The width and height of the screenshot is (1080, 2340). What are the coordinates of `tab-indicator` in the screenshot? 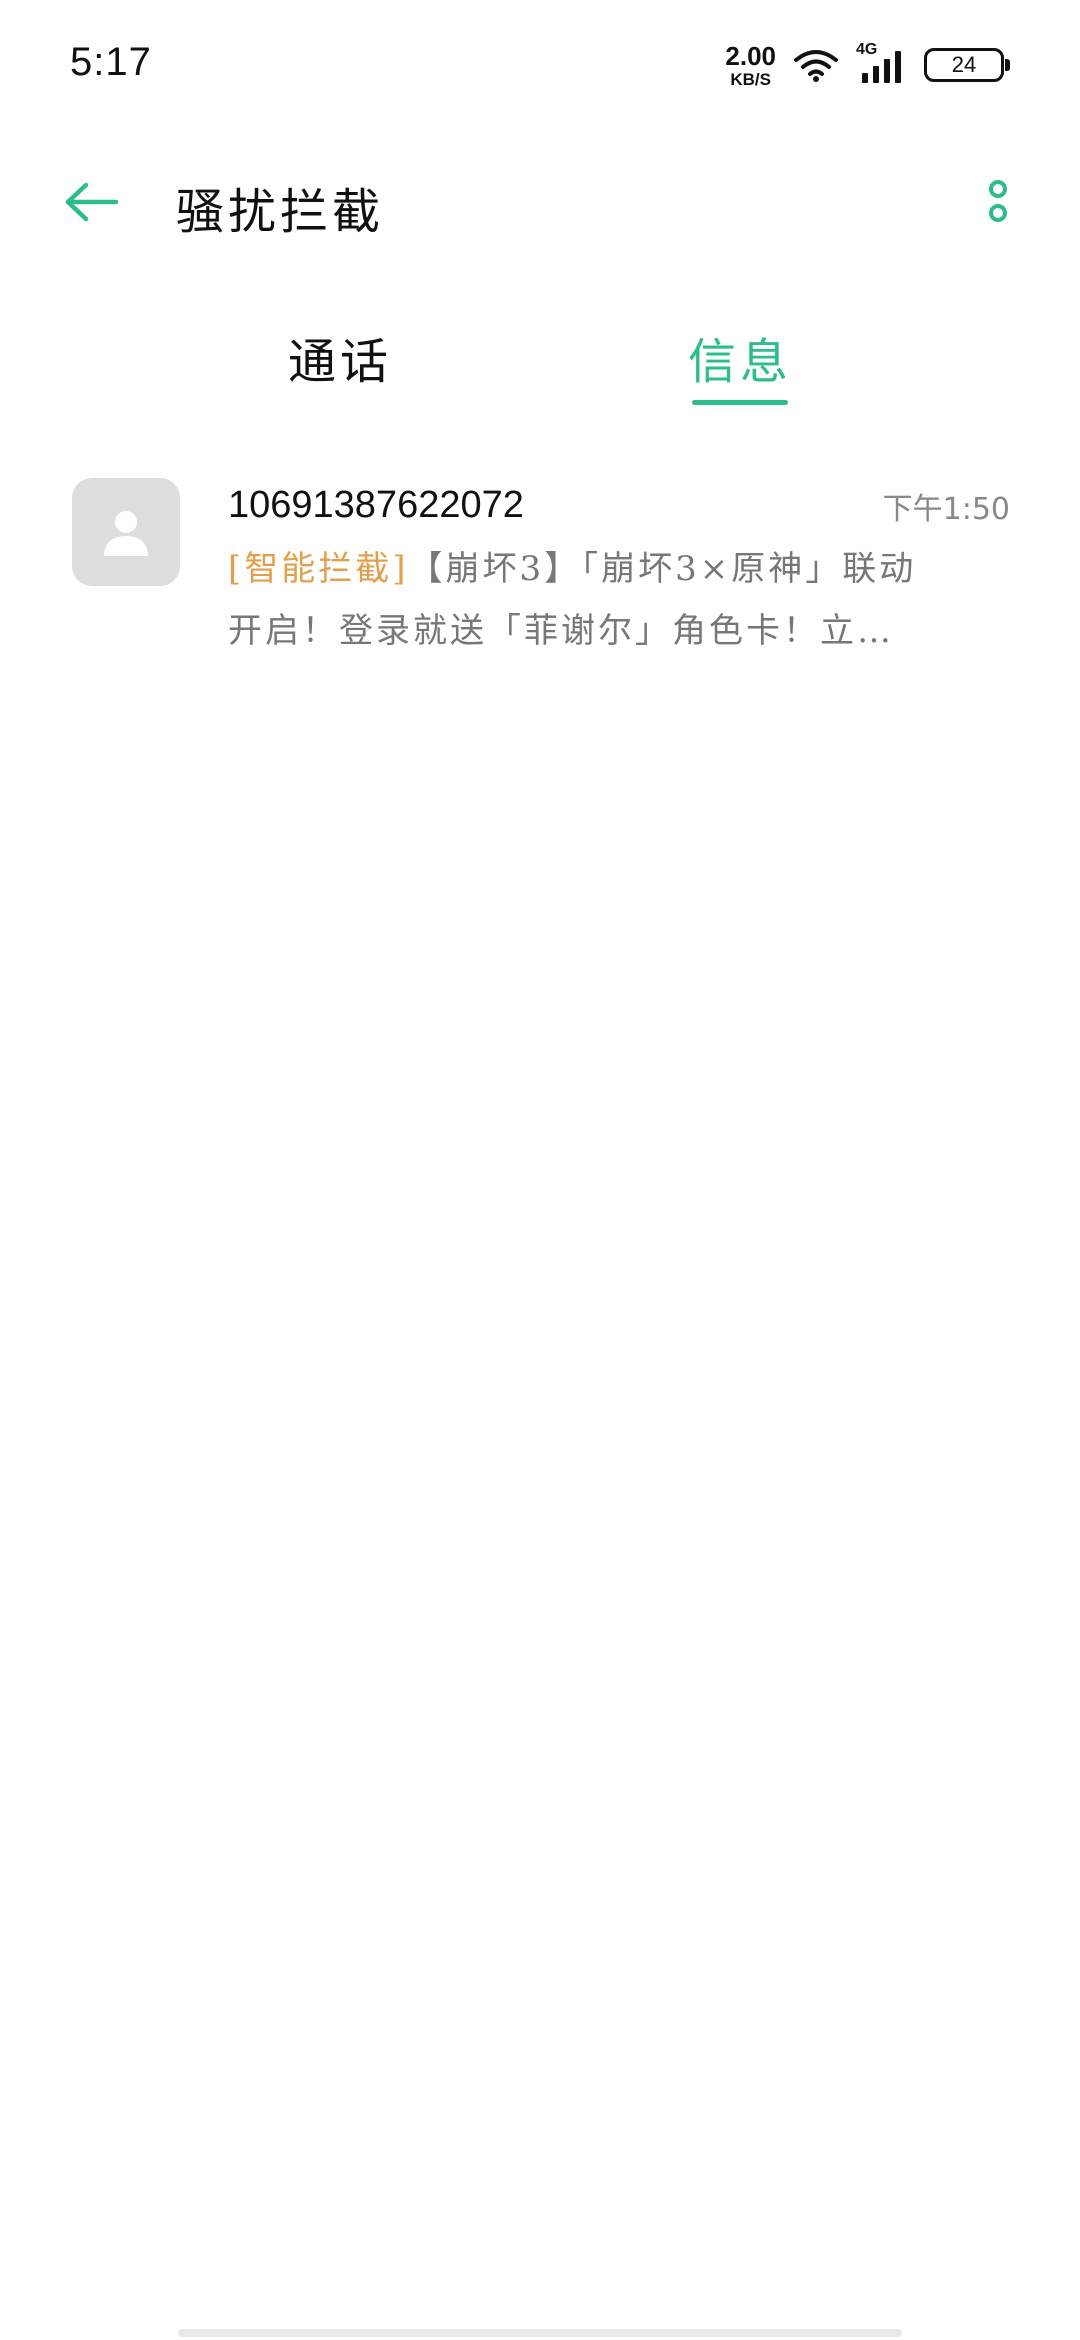 It's located at (740, 402).